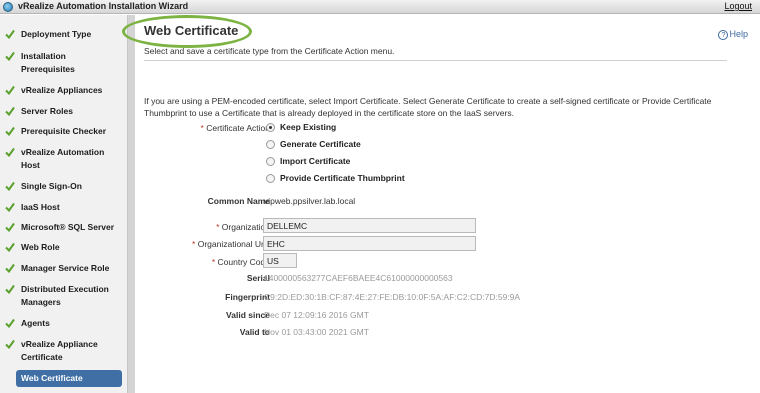  I want to click on sidebar-item-label: vRealize Automation Host, so click(63, 158).